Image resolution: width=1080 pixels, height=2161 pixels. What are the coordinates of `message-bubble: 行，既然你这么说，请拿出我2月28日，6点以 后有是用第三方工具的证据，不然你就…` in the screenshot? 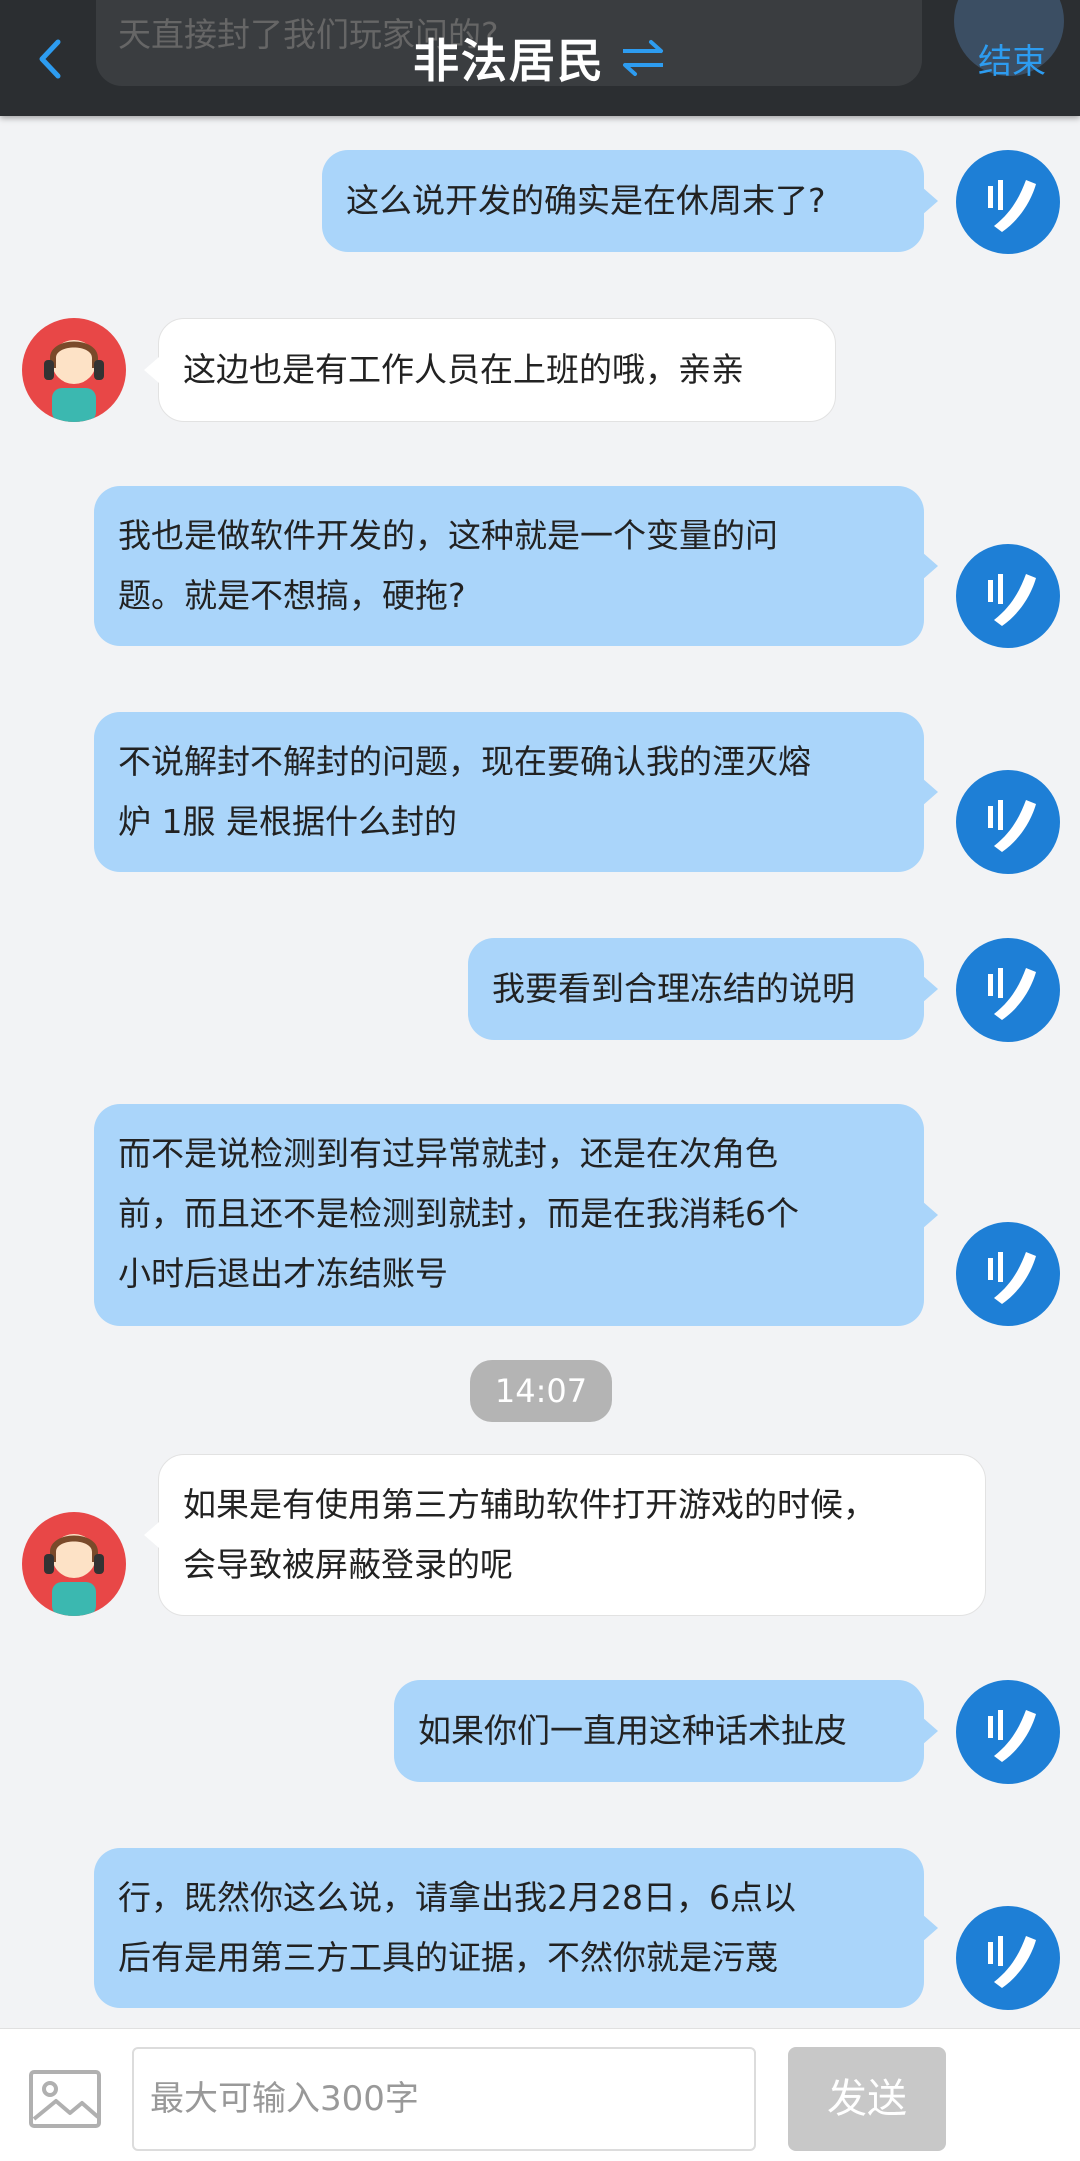 It's located at (516, 1928).